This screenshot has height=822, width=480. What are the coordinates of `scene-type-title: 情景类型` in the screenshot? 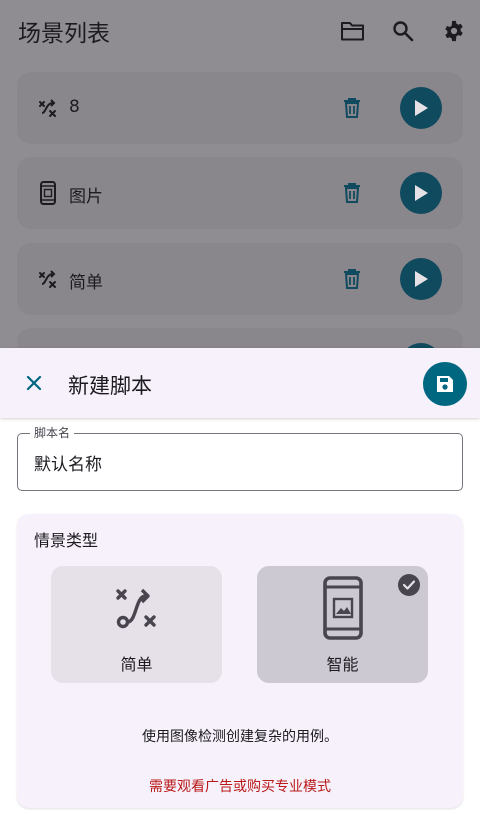 It's located at (66, 540).